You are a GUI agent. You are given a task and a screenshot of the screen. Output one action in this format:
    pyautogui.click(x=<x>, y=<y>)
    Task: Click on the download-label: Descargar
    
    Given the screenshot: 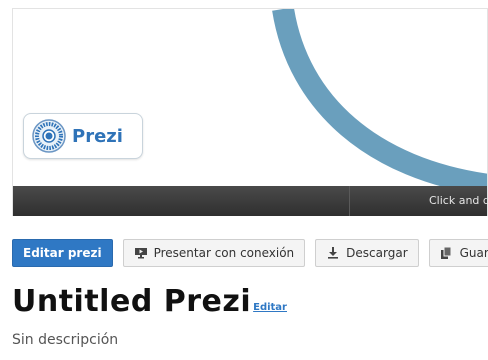 What is the action you would take?
    pyautogui.click(x=377, y=253)
    